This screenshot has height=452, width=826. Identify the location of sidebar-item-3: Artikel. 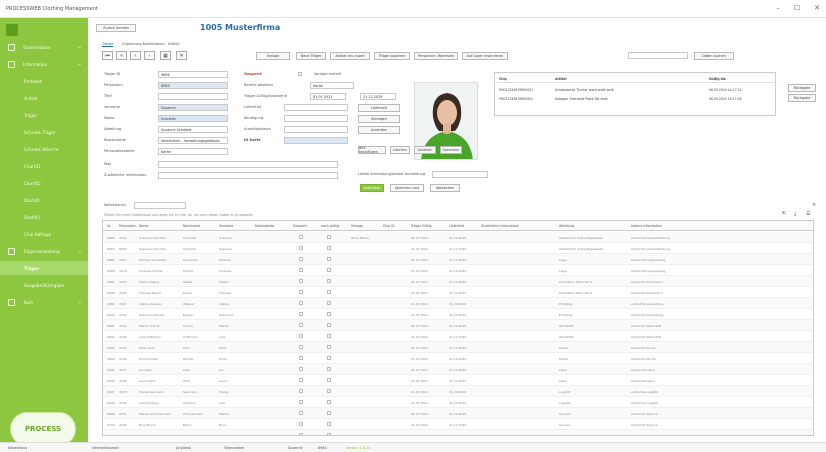
(44, 98).